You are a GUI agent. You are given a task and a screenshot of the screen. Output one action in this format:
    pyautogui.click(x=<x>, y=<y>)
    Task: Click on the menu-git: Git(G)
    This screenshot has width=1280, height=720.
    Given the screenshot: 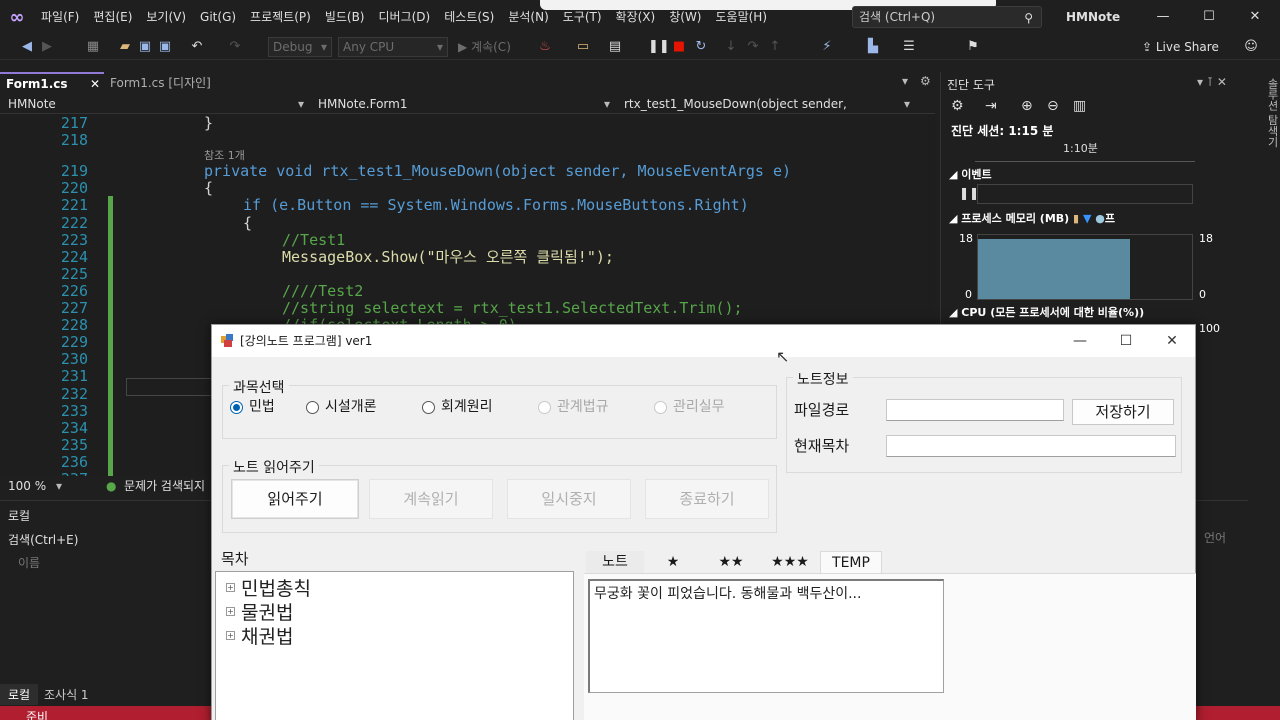 What is the action you would take?
    pyautogui.click(x=218, y=17)
    